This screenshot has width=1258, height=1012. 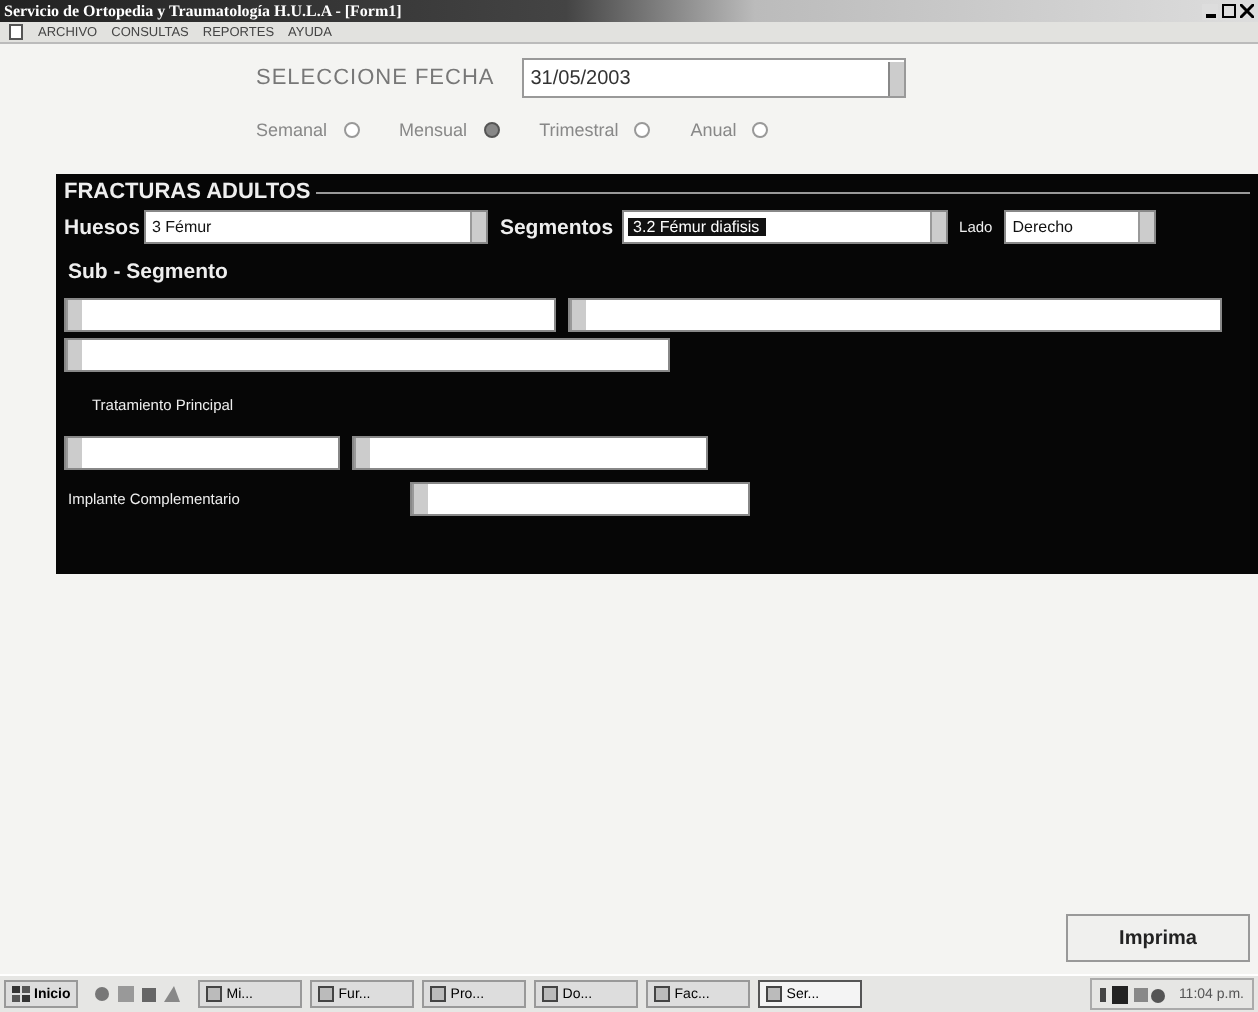 I want to click on radio-label: Anual, so click(x=713, y=130).